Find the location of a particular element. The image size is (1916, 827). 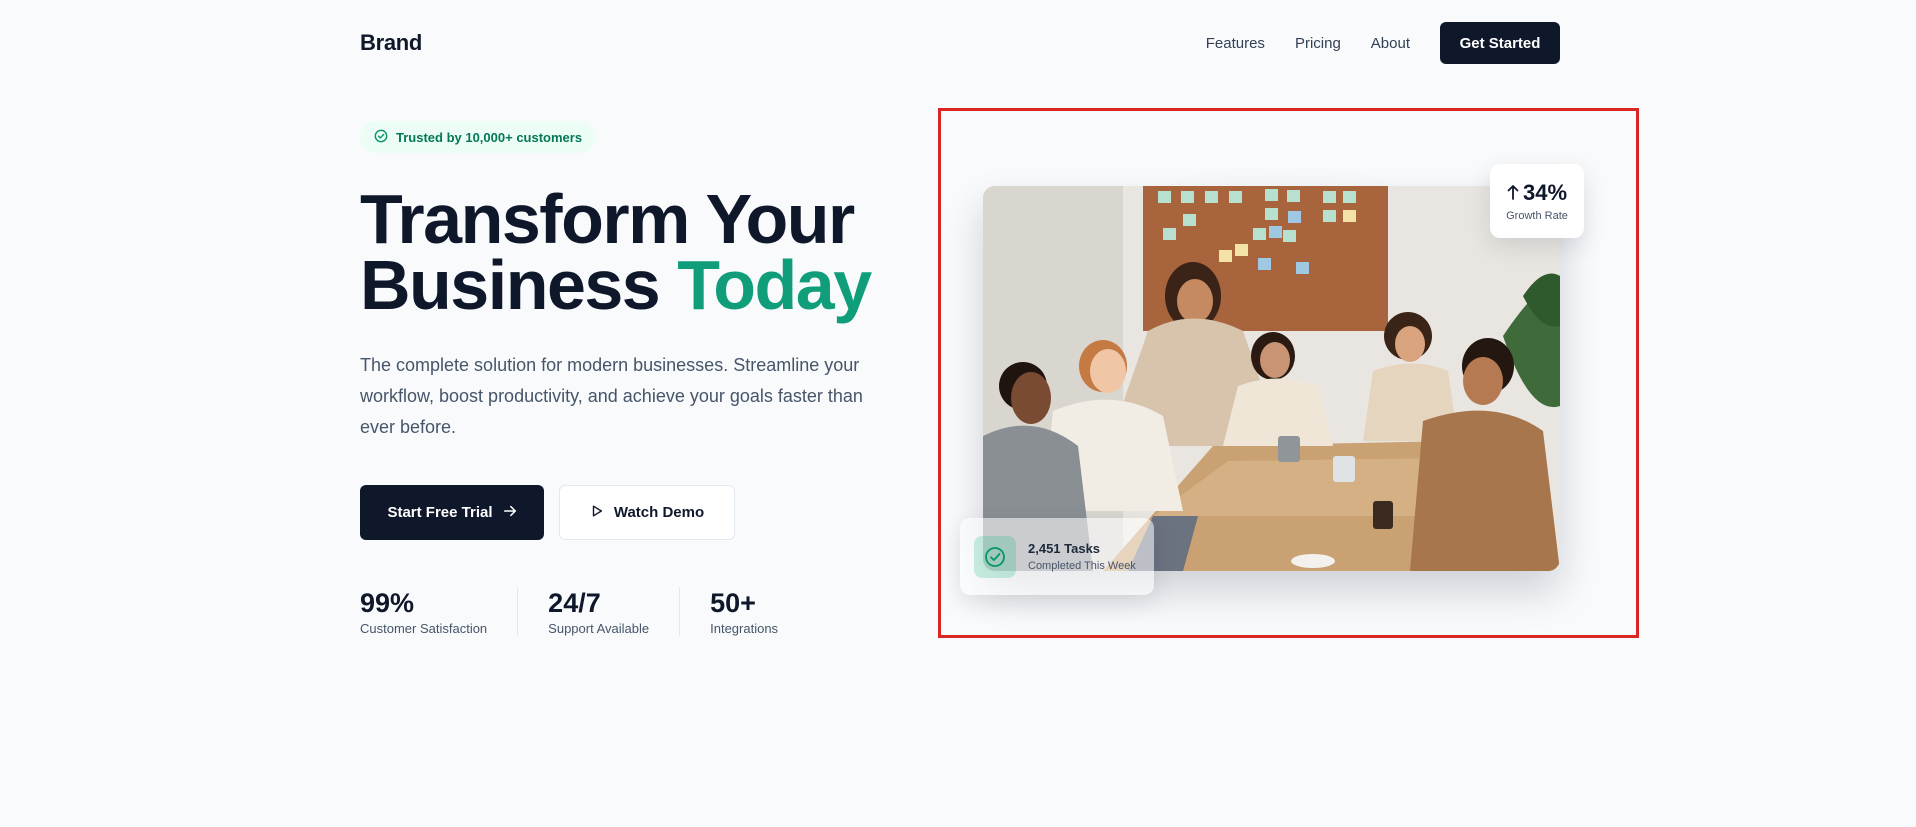

team-meeting-photo is located at coordinates (1271, 378).